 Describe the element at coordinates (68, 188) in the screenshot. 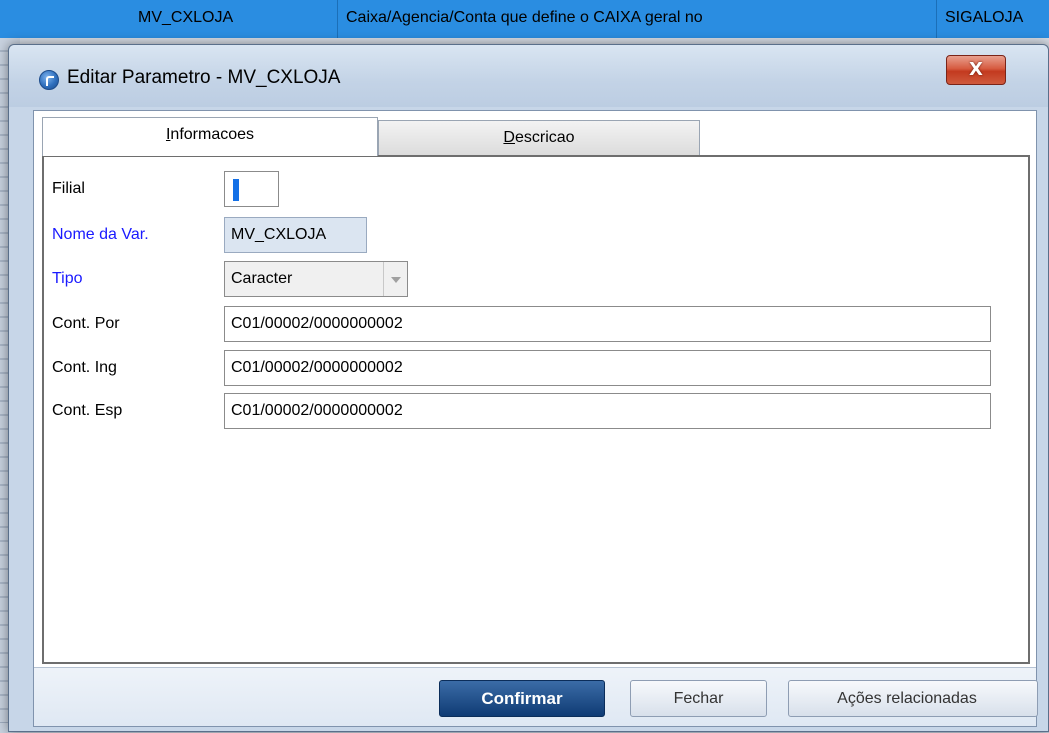

I see `filial-label: Filial` at that location.